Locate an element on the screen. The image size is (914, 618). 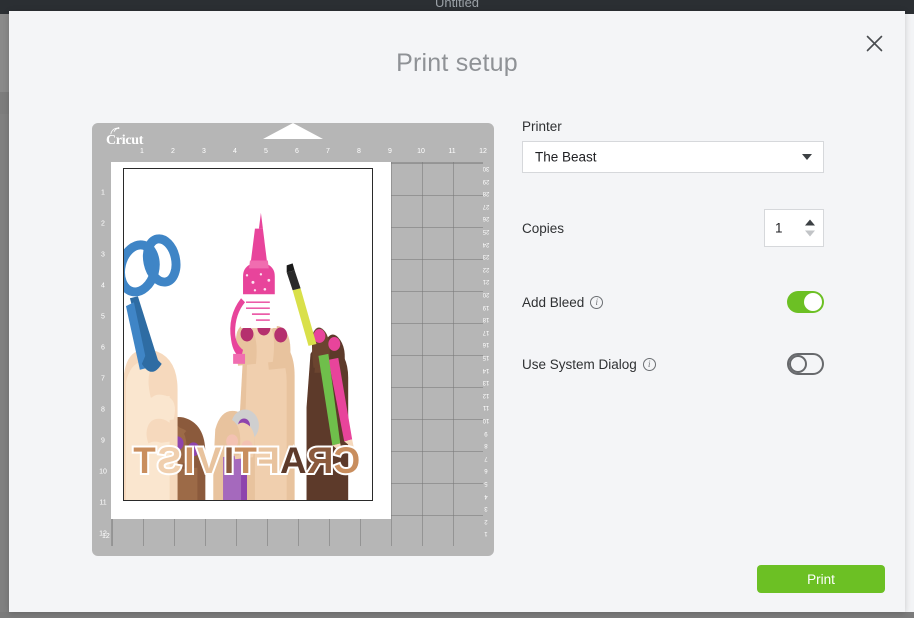
ruler-tick-right: 28 is located at coordinates (486, 193).